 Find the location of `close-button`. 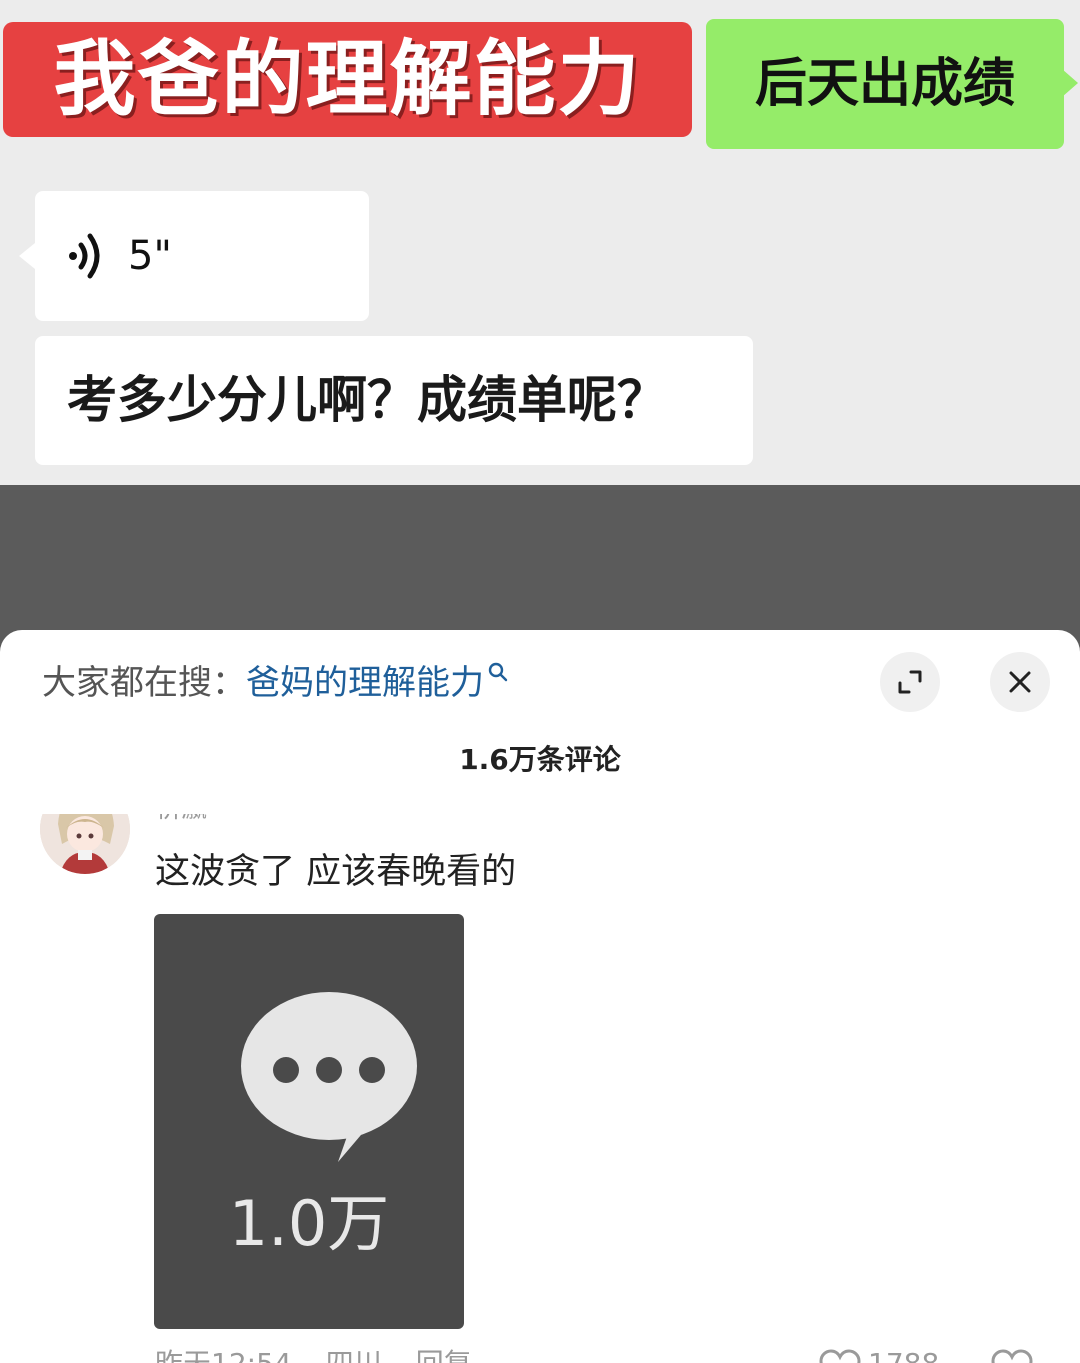

close-button is located at coordinates (1020, 682).